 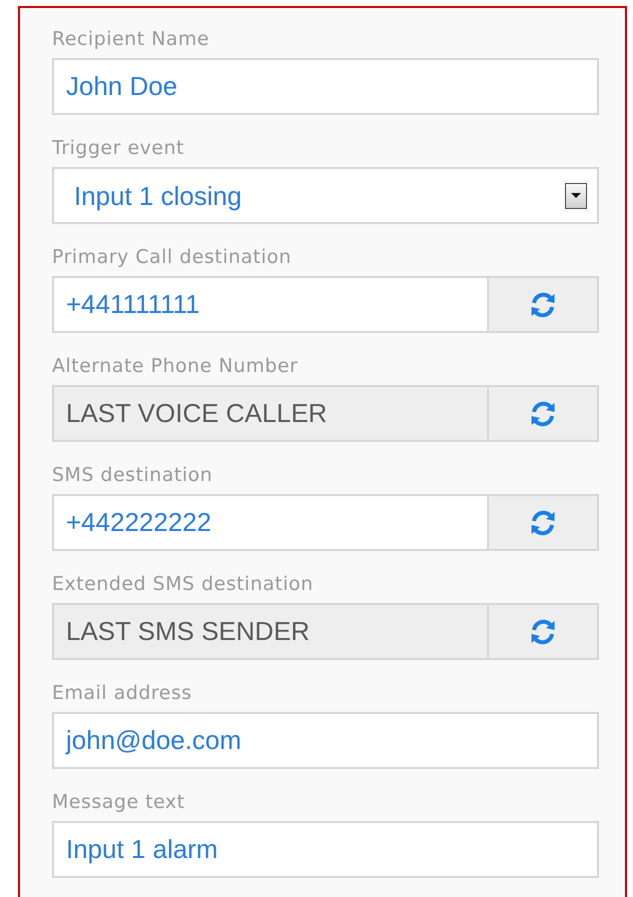 What do you see at coordinates (183, 584) in the screenshot?
I see `field-label: Extended SMS destination` at bounding box center [183, 584].